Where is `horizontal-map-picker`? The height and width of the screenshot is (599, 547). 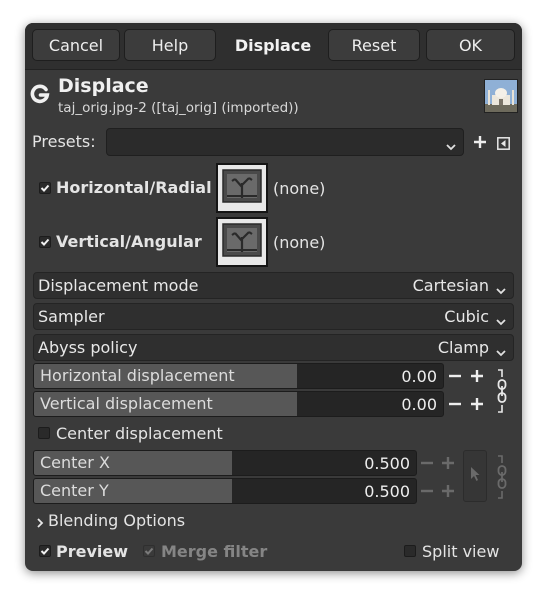 horizontal-map-picker is located at coordinates (242, 188).